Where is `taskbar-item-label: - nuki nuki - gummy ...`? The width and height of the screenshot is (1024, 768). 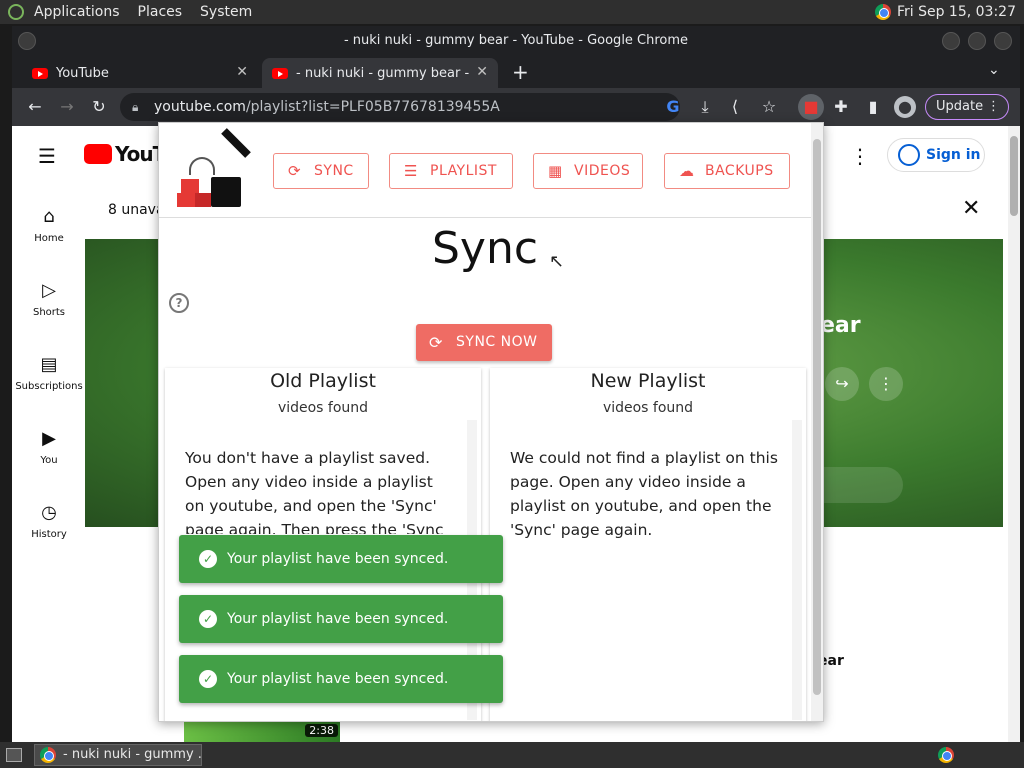
taskbar-item-label: - nuki nuki - gummy ... is located at coordinates (132, 754).